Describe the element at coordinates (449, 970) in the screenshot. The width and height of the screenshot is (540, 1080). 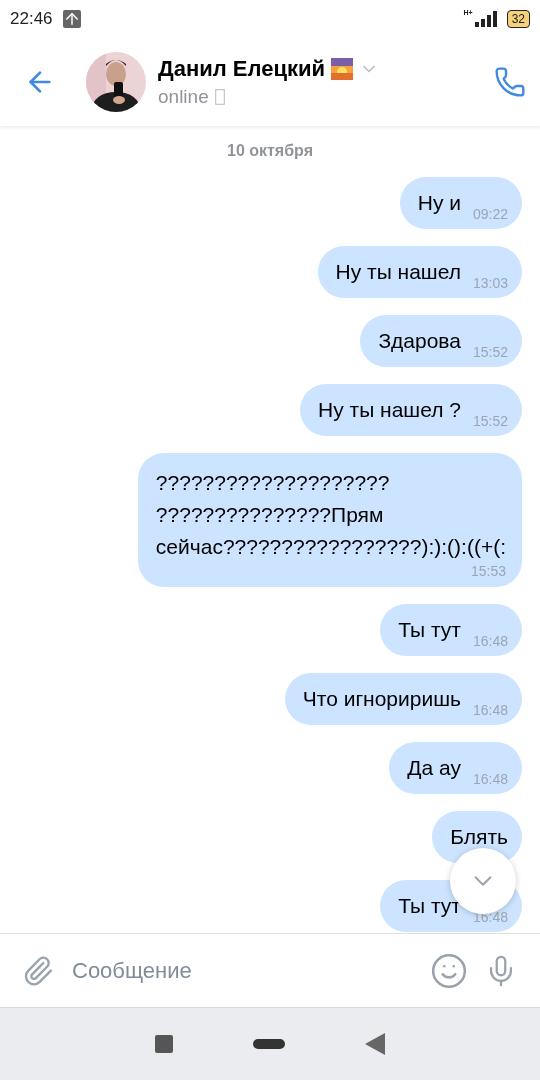
I see `emoji-button` at that location.